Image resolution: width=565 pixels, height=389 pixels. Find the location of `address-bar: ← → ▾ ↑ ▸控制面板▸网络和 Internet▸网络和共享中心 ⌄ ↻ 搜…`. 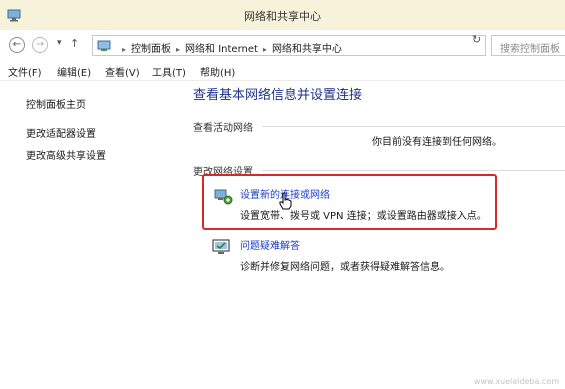

address-bar: ← → ▾ ↑ ▸控制面板▸网络和 Internet▸网络和共享中心 ⌄ ↻ 搜… is located at coordinates (282, 45).